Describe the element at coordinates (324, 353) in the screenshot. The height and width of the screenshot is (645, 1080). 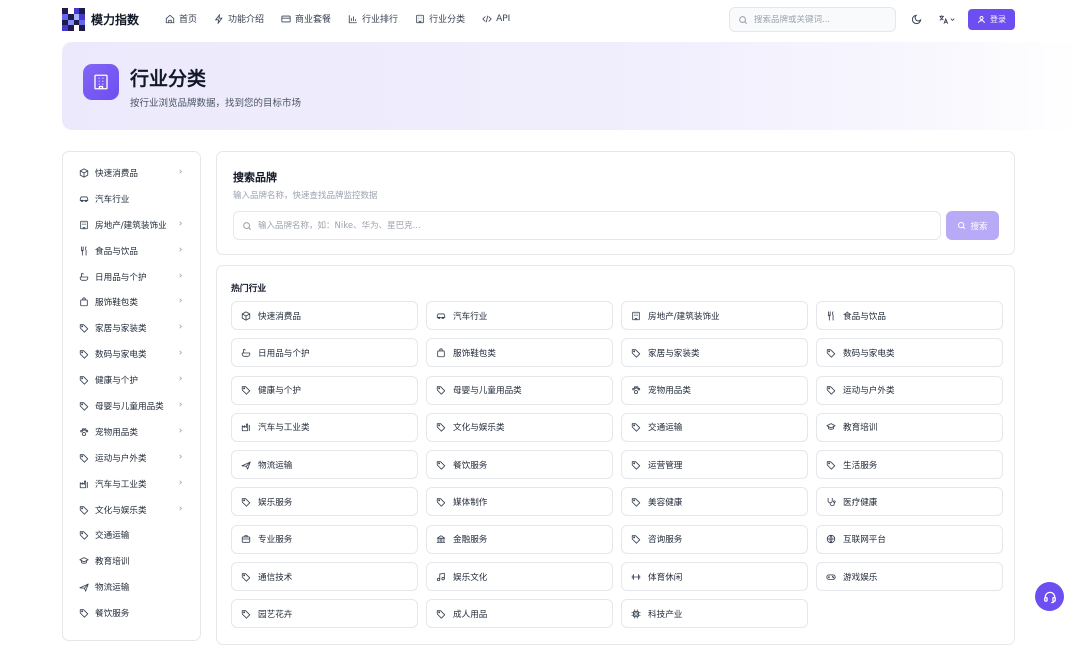
I see `industry-chip: 日用品与个护` at that location.